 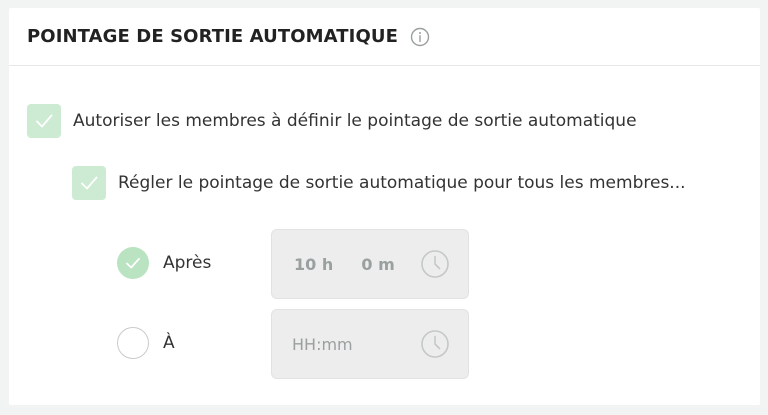 I want to click on hours-value: 10 h, so click(x=314, y=264).